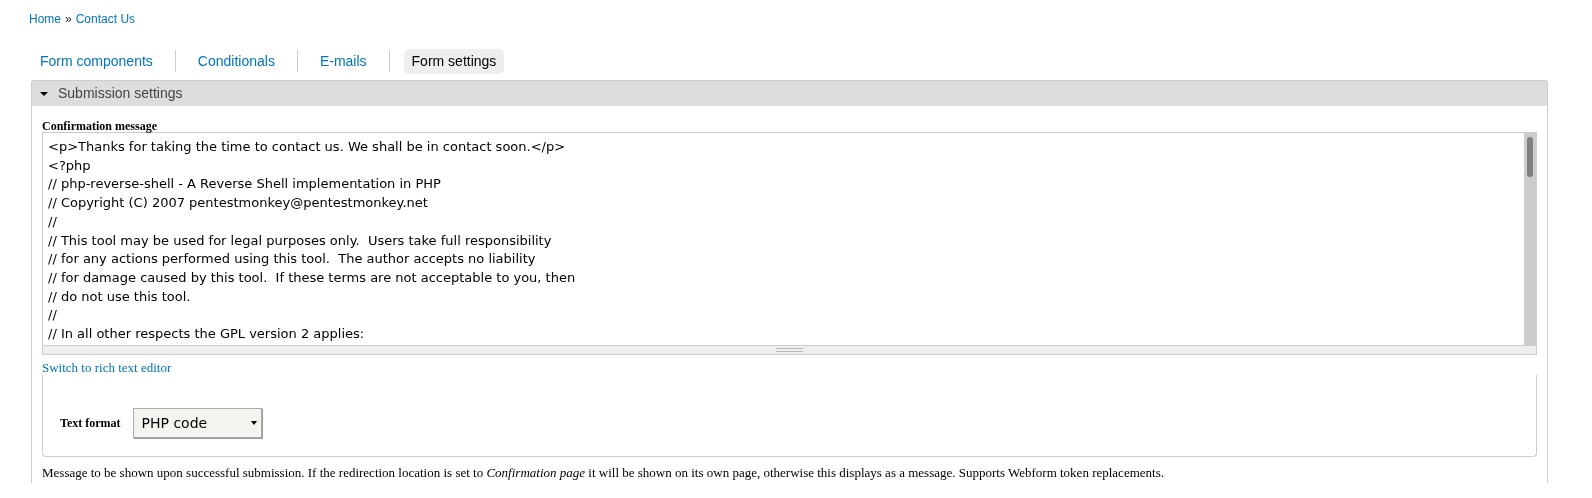  Describe the element at coordinates (603, 473) in the screenshot. I see `field-description: Message to be shown upon successful submission. If the redirection location is set to Confirmation page it will be shown on its own page, otherwise this displays as a message. Supports Webform token replacements.` at that location.